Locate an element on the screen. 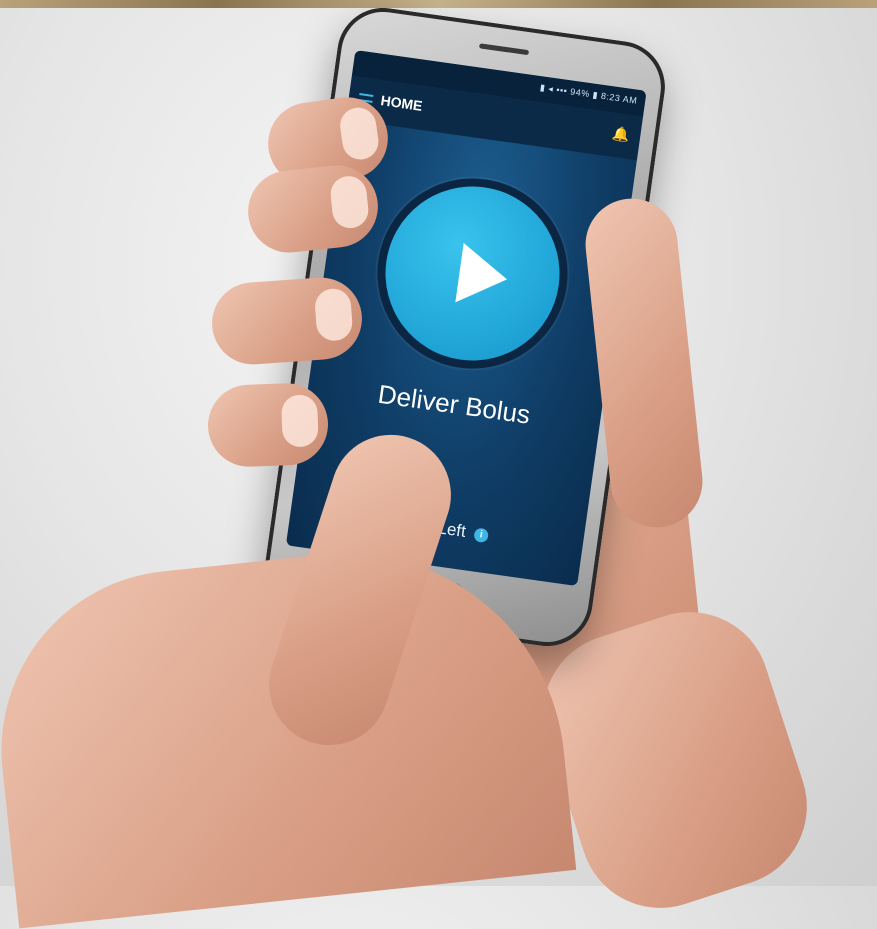 Image resolution: width=877 pixels, height=929 pixels. deliver-bolus-button is located at coordinates (472, 273).